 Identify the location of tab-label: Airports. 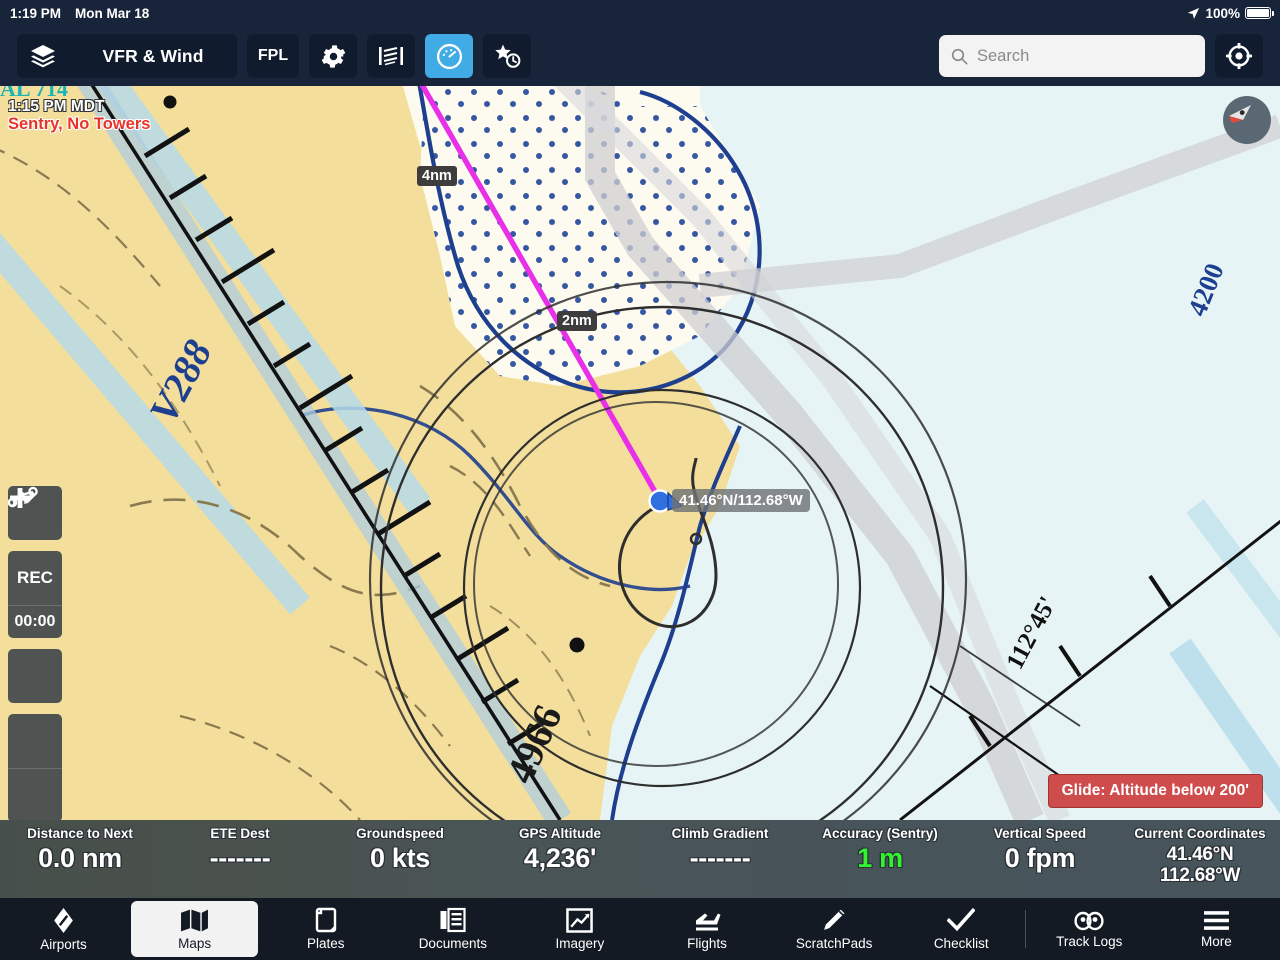
(63, 944).